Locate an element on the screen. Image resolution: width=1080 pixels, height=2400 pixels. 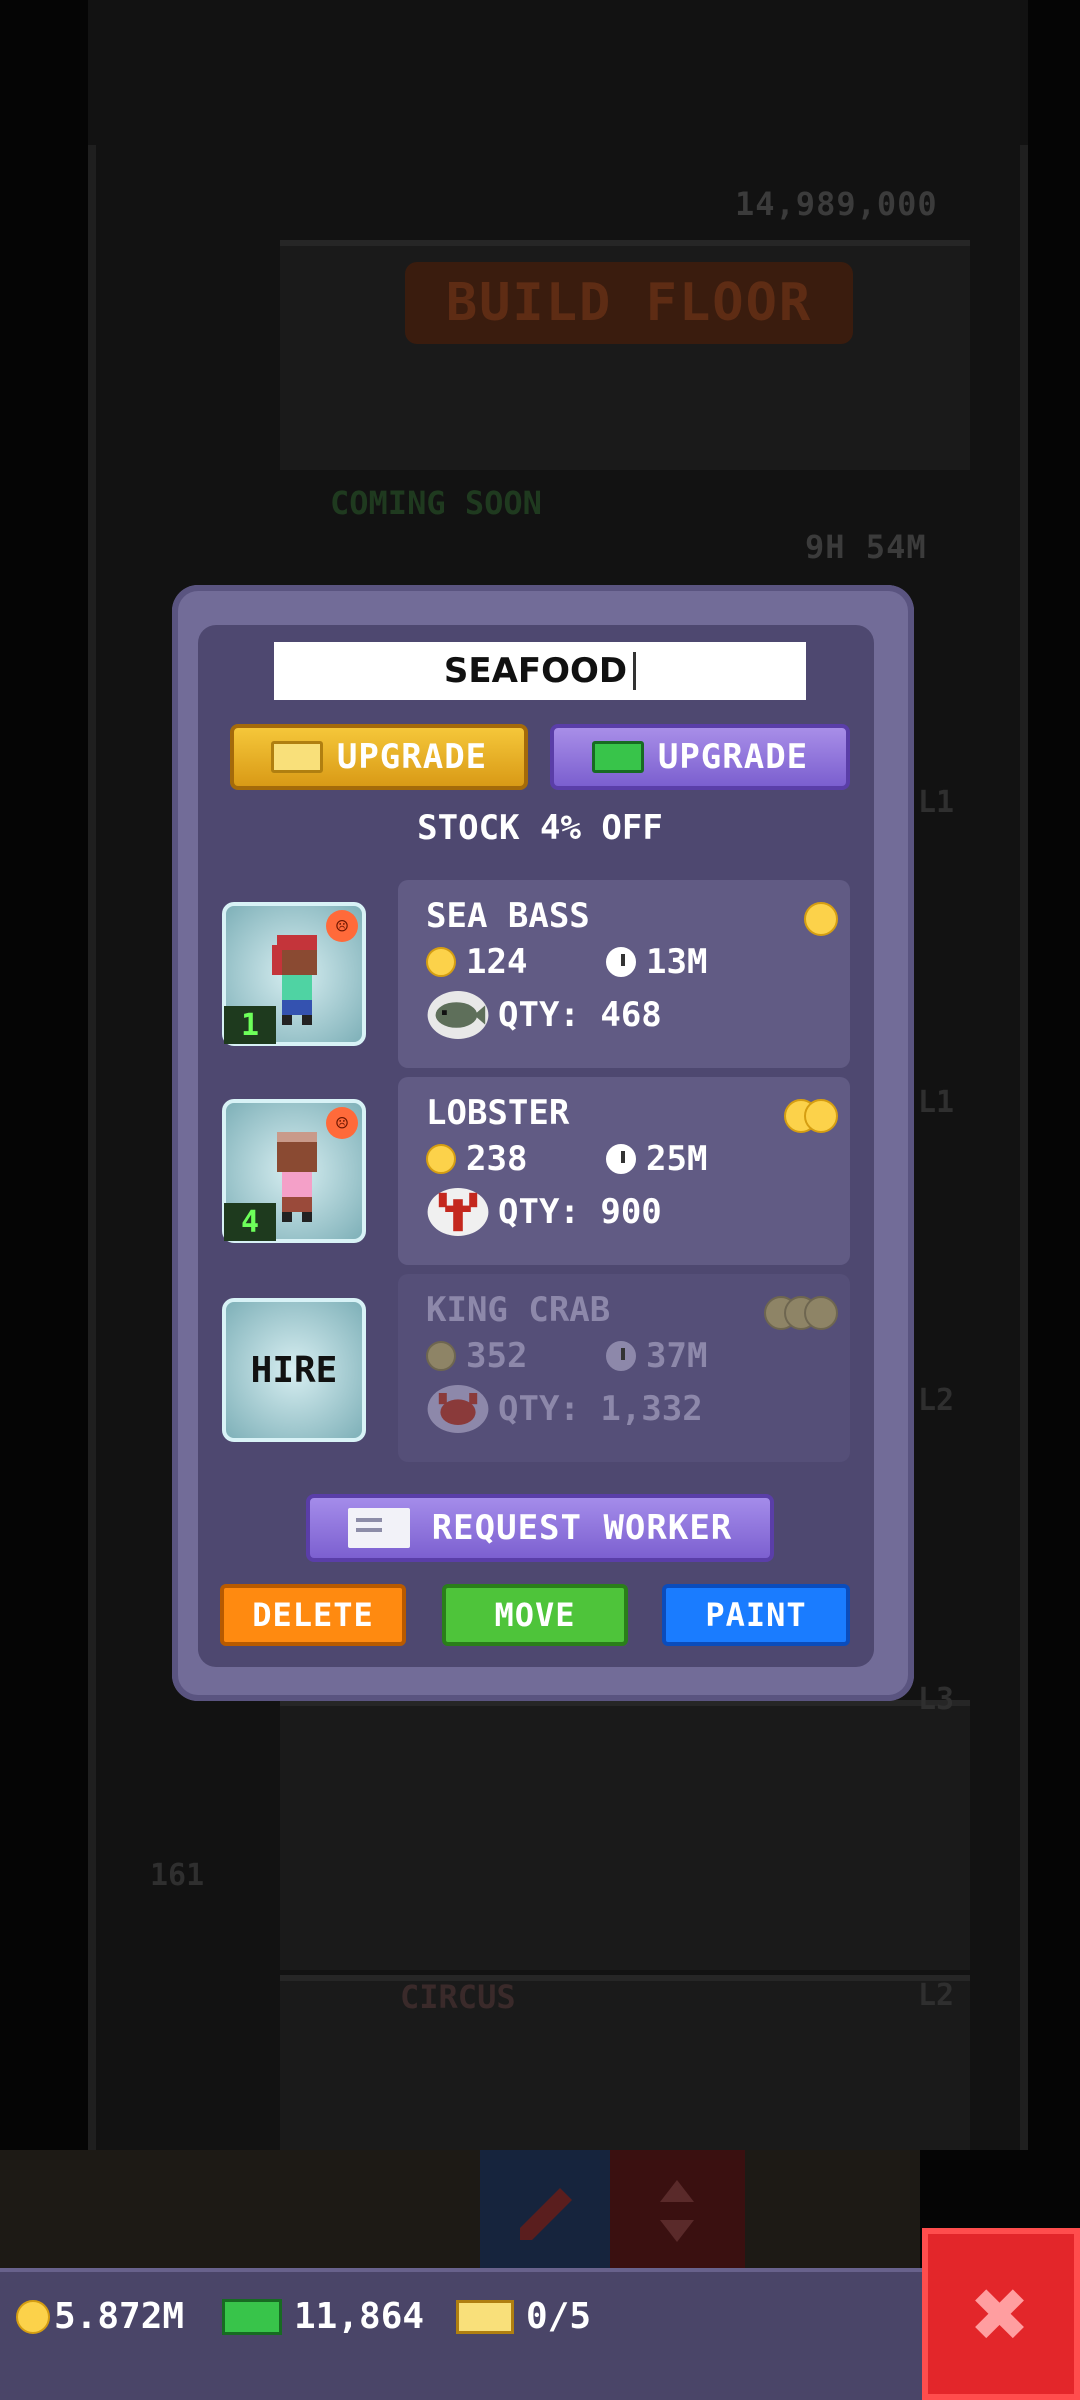
request-worker-button: REQUEST WORKER is located at coordinates (540, 1528).